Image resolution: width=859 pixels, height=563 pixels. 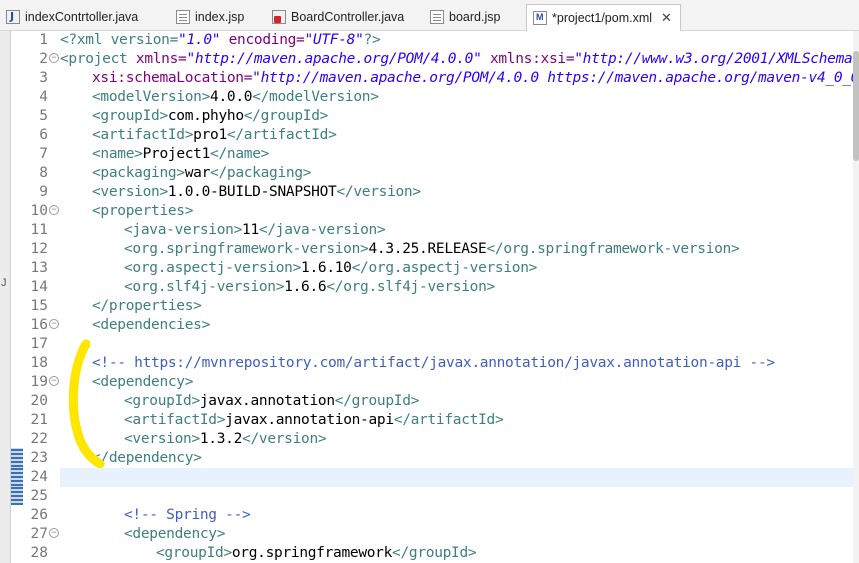 What do you see at coordinates (43, 154) in the screenshot?
I see `line-number: 7` at bounding box center [43, 154].